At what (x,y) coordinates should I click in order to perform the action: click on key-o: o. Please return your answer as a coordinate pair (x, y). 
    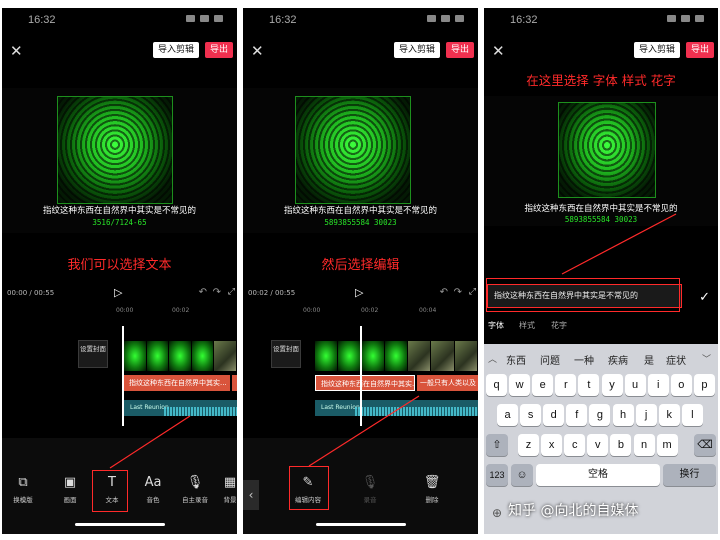
    Looking at the image, I should click on (681, 385).